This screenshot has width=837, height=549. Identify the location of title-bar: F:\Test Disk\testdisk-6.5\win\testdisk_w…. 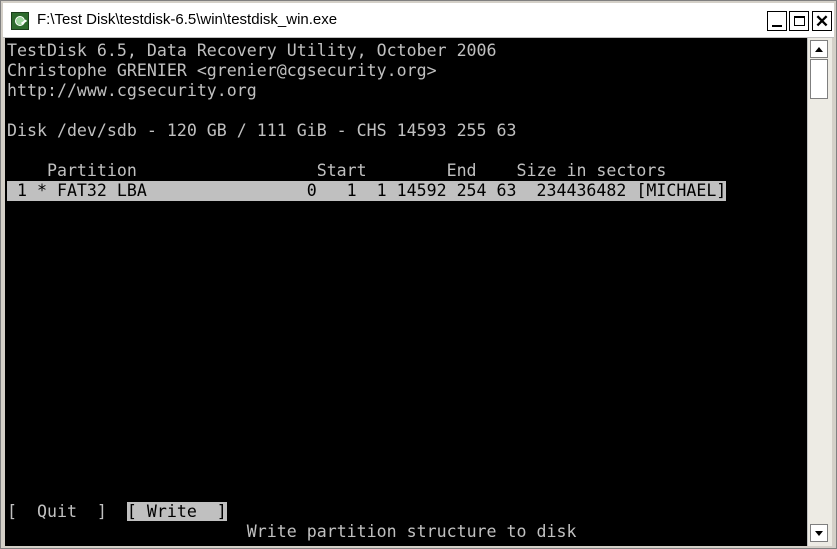
(418, 20).